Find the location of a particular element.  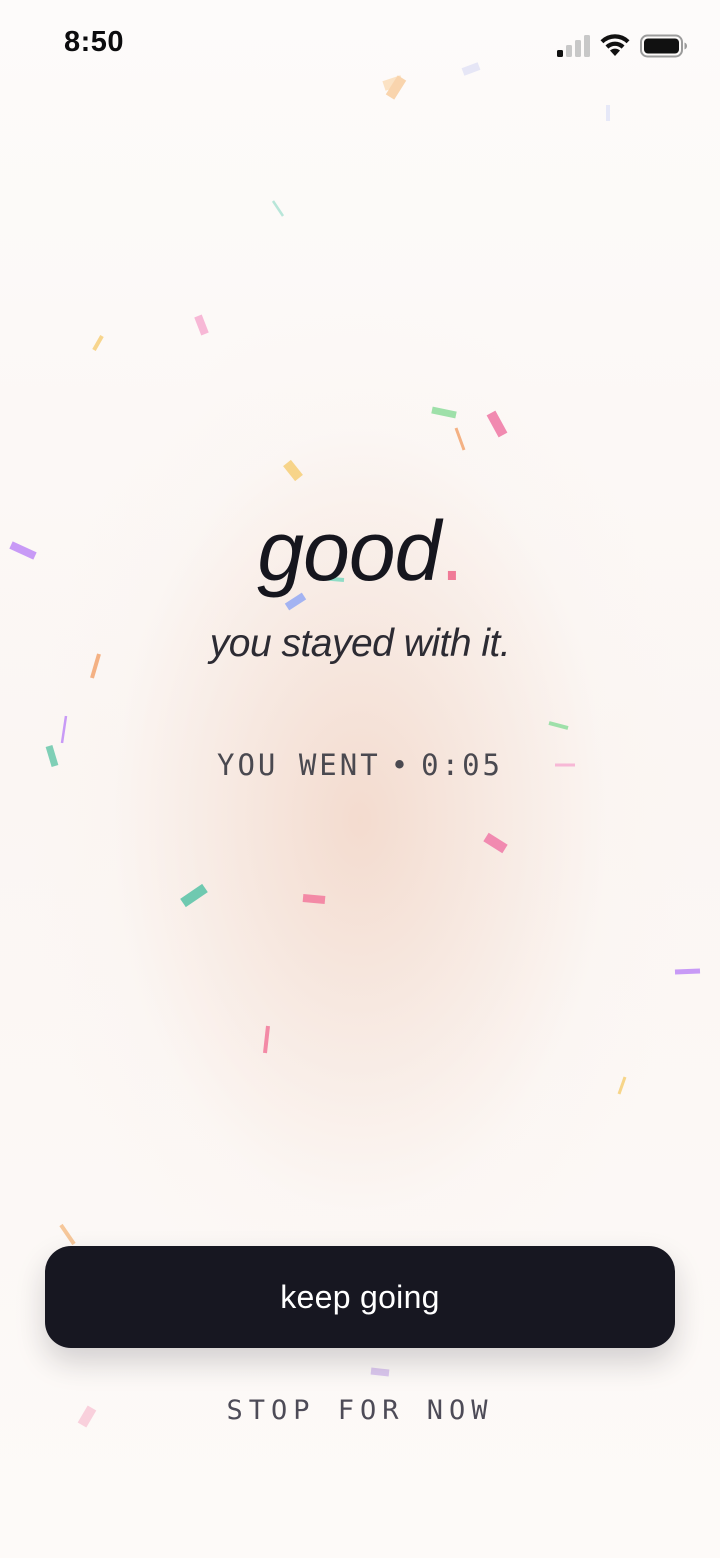

status-time: 8:50 is located at coordinates (94, 42).